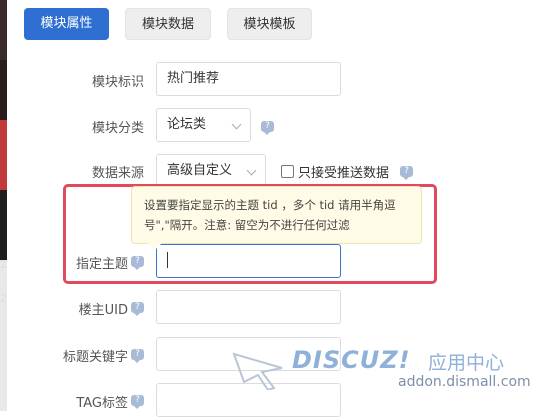 The height and width of the screenshot is (417, 535). What do you see at coordinates (3, 205) in the screenshot?
I see `left-edge-strip` at bounding box center [3, 205].